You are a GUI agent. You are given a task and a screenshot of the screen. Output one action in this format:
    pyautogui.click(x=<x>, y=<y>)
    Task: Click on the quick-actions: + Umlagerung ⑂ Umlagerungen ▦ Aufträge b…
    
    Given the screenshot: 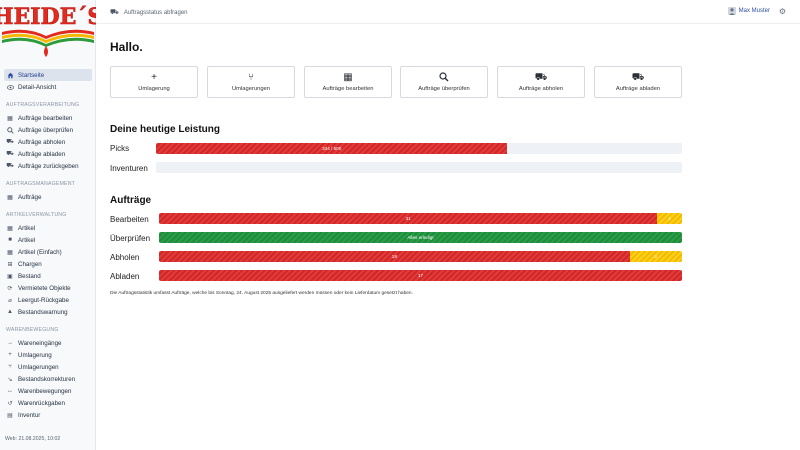 What is the action you would take?
    pyautogui.click(x=396, y=82)
    